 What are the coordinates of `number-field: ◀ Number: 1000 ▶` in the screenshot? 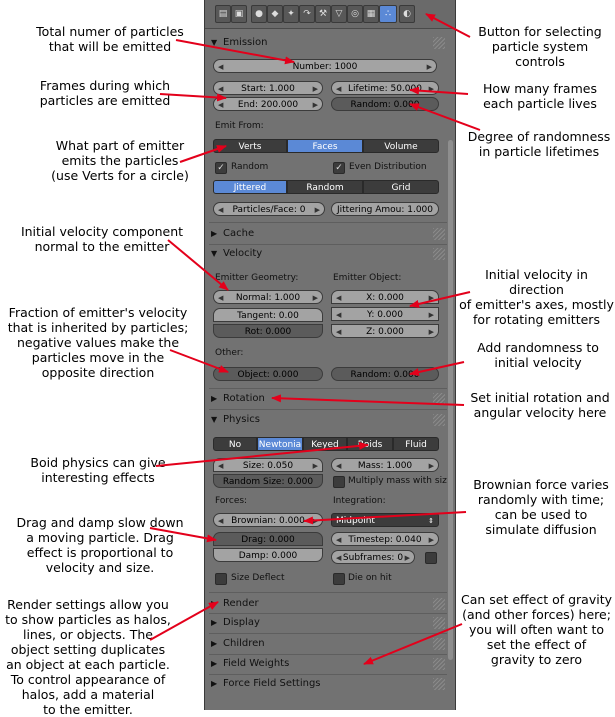 It's located at (325, 66).